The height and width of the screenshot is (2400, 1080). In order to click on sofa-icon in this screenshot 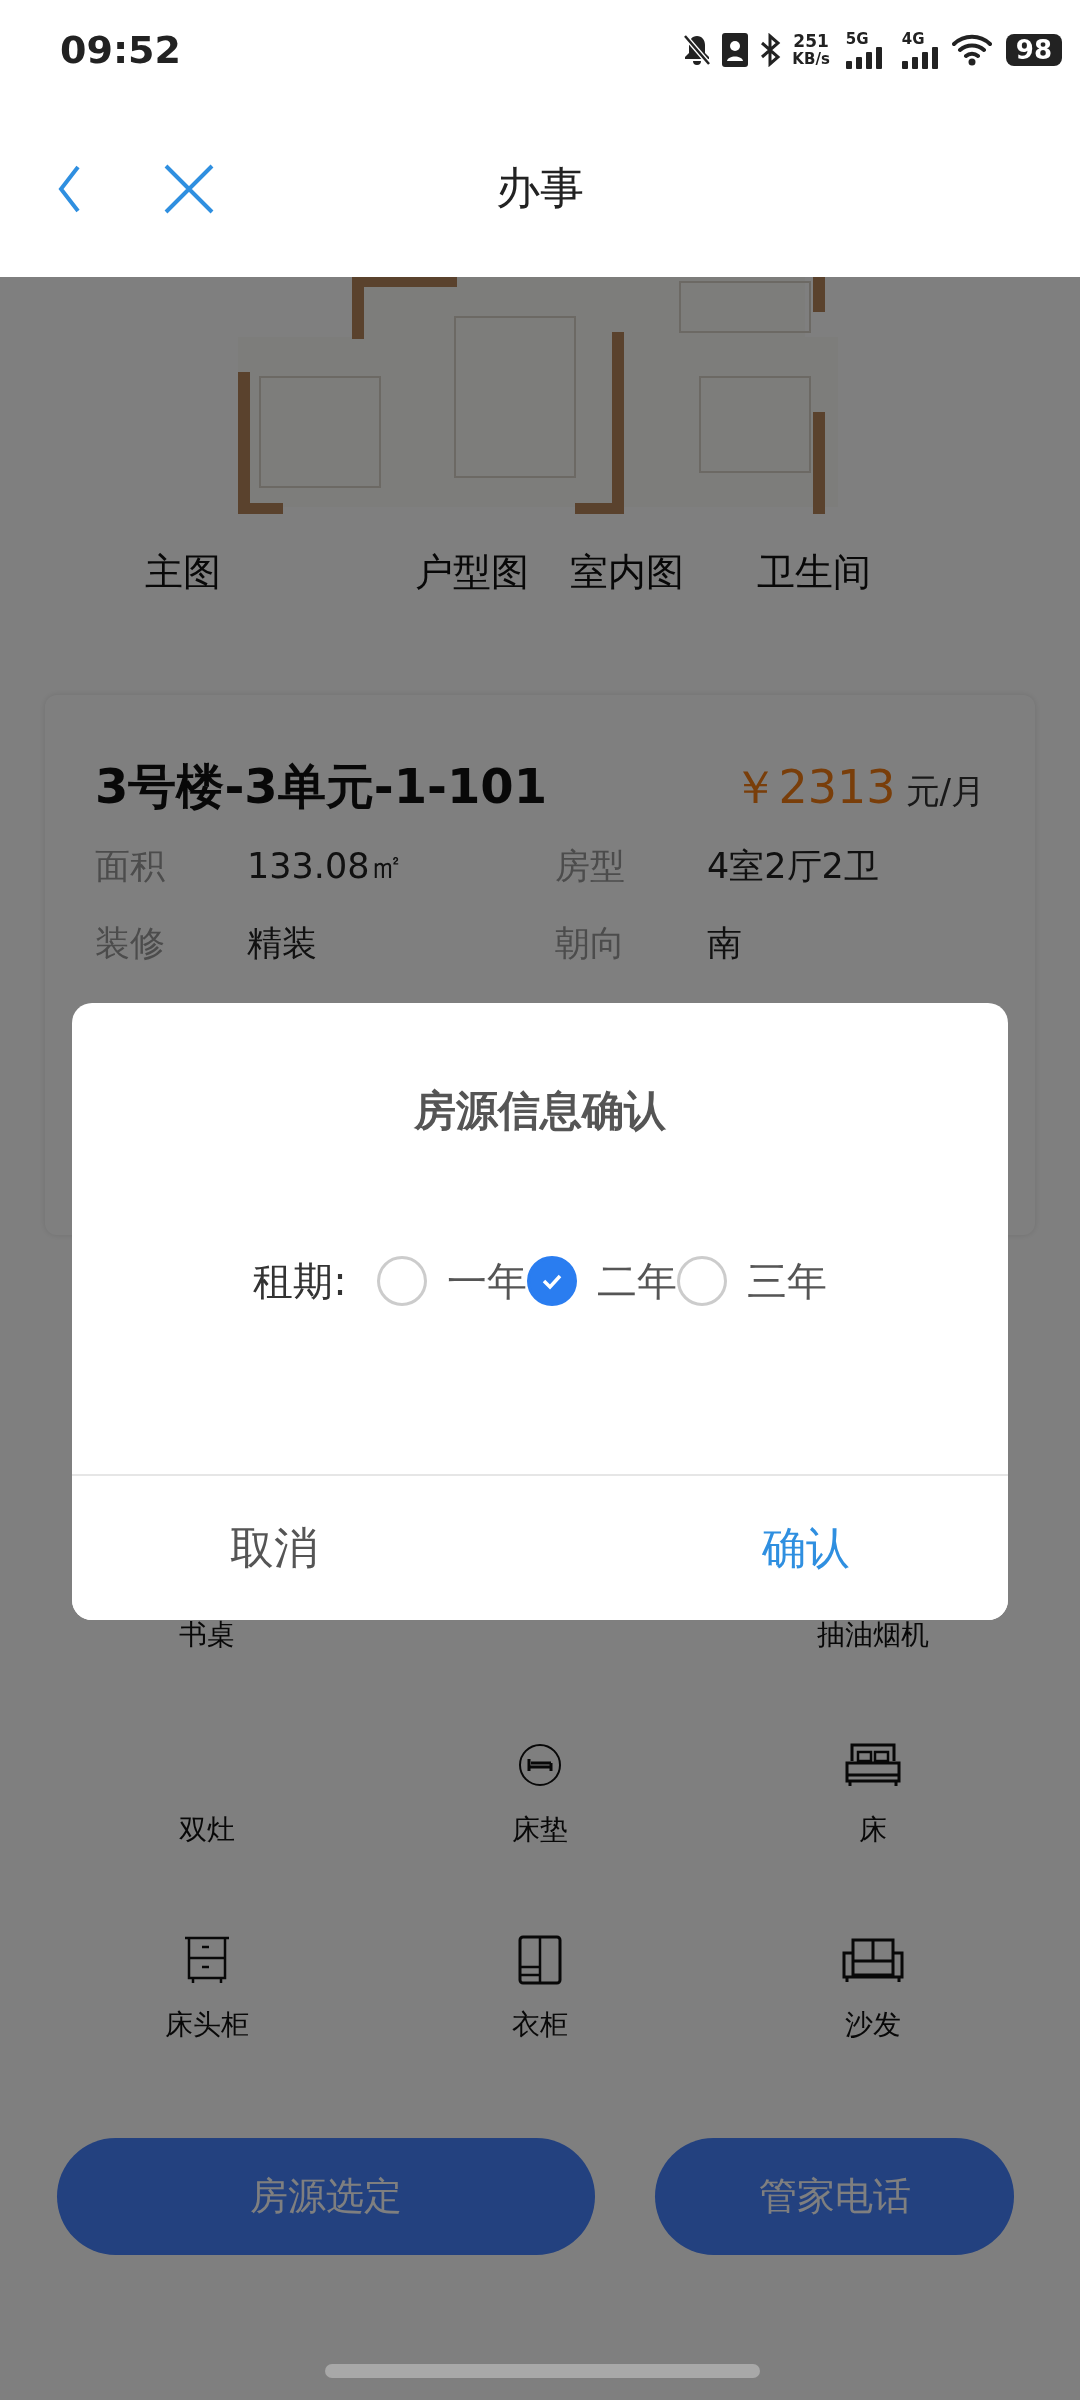, I will do `click(873, 1960)`.